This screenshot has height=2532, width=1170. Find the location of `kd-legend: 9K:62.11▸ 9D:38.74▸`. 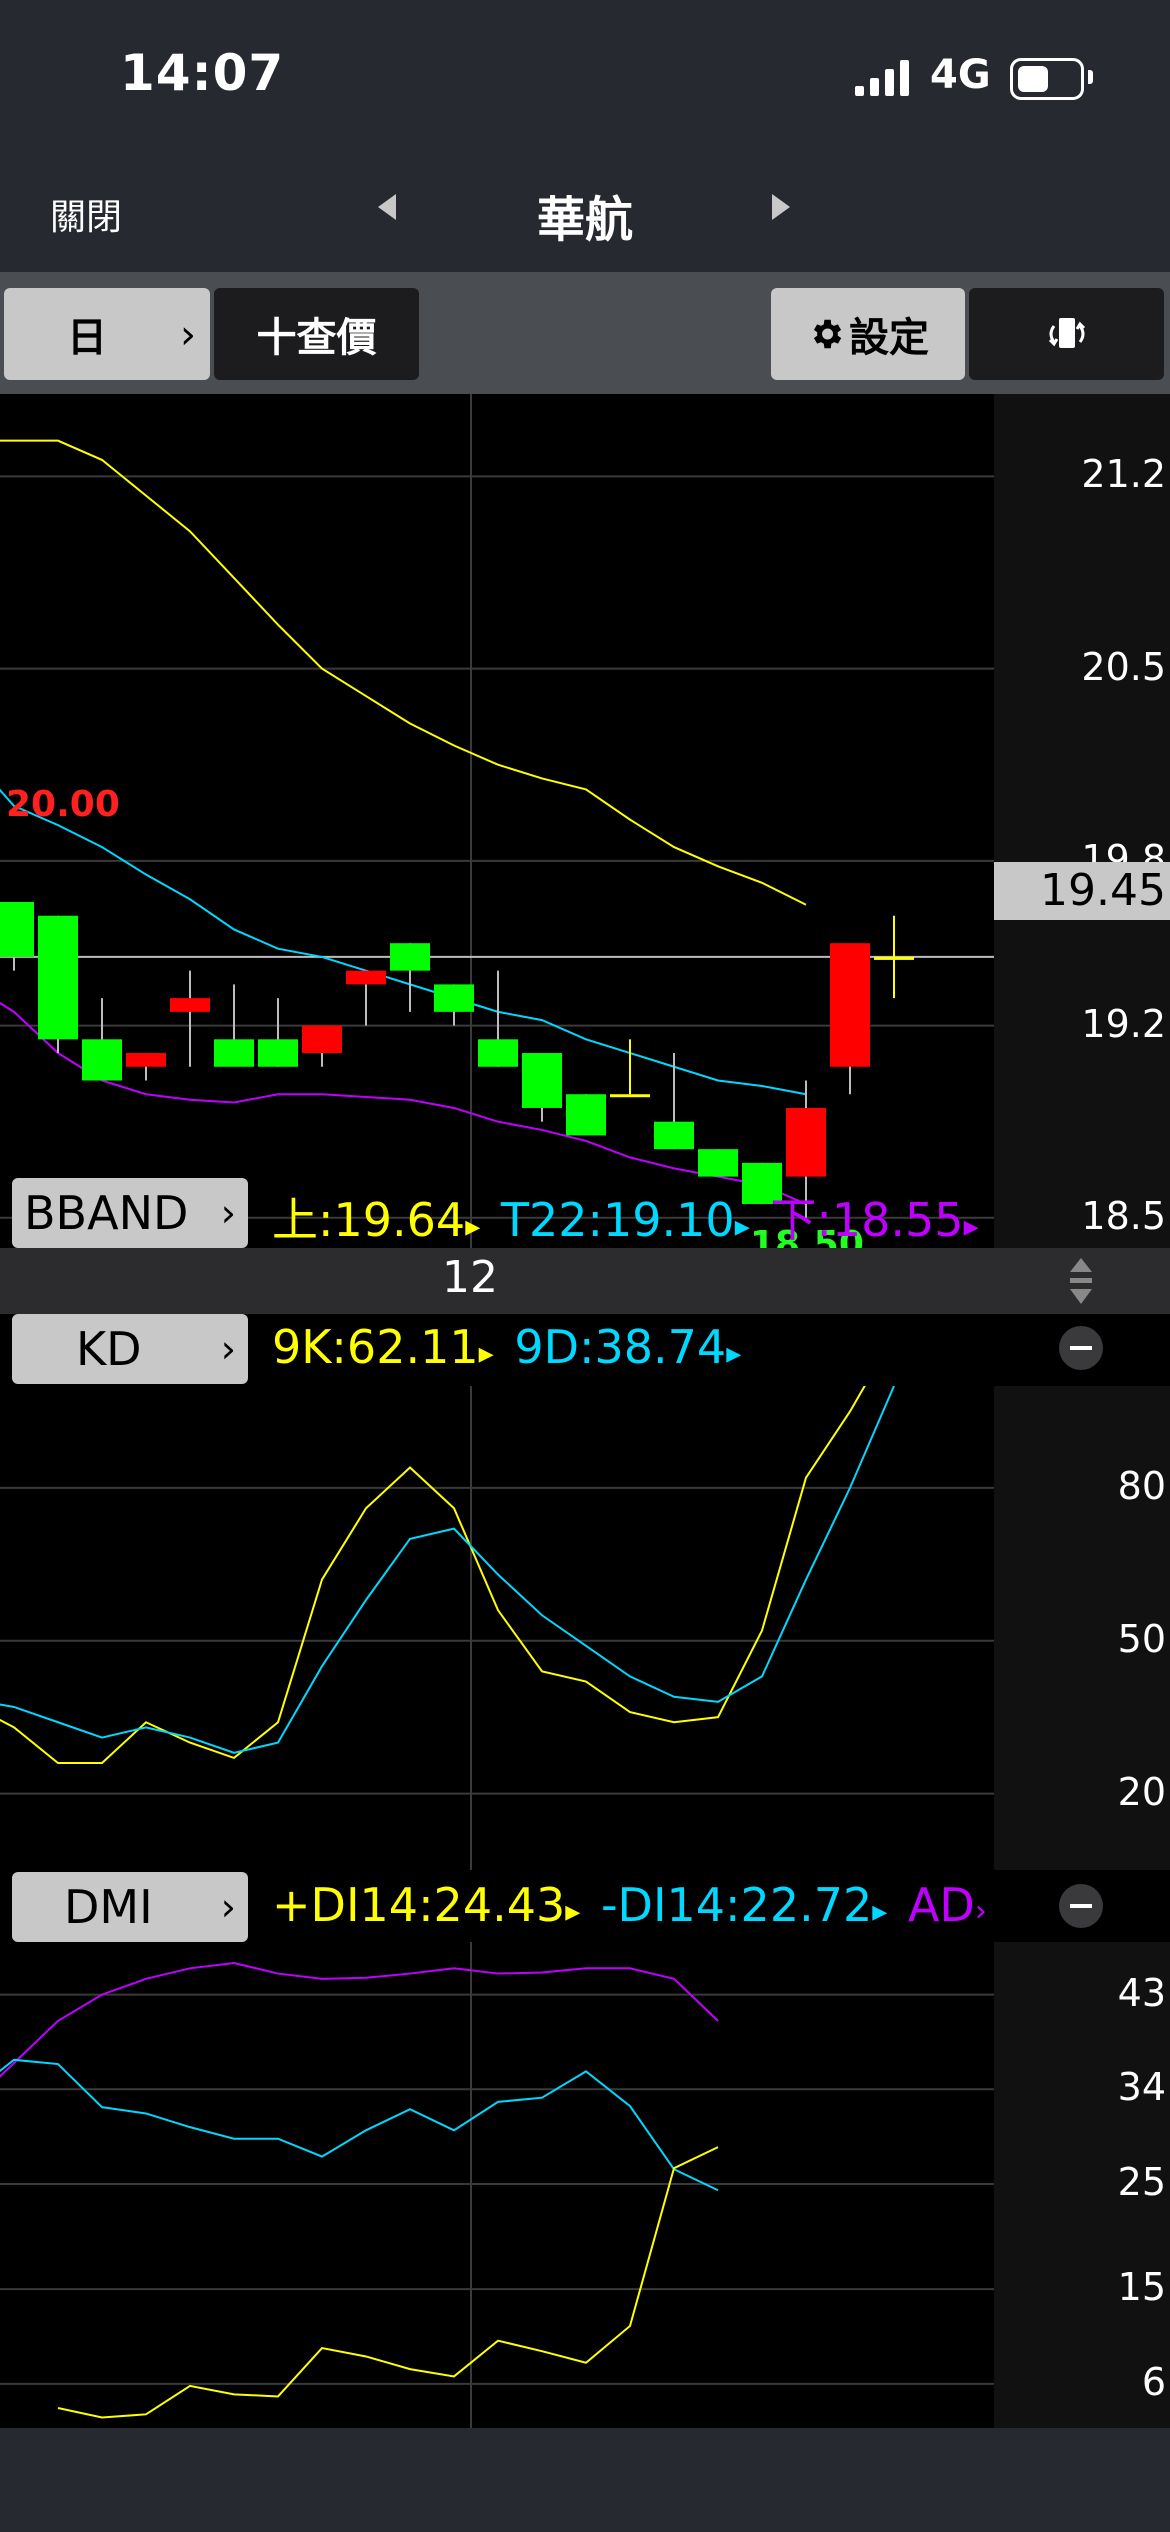

kd-legend: 9K:62.11▸ 9D:38.74▸ is located at coordinates (507, 1347).